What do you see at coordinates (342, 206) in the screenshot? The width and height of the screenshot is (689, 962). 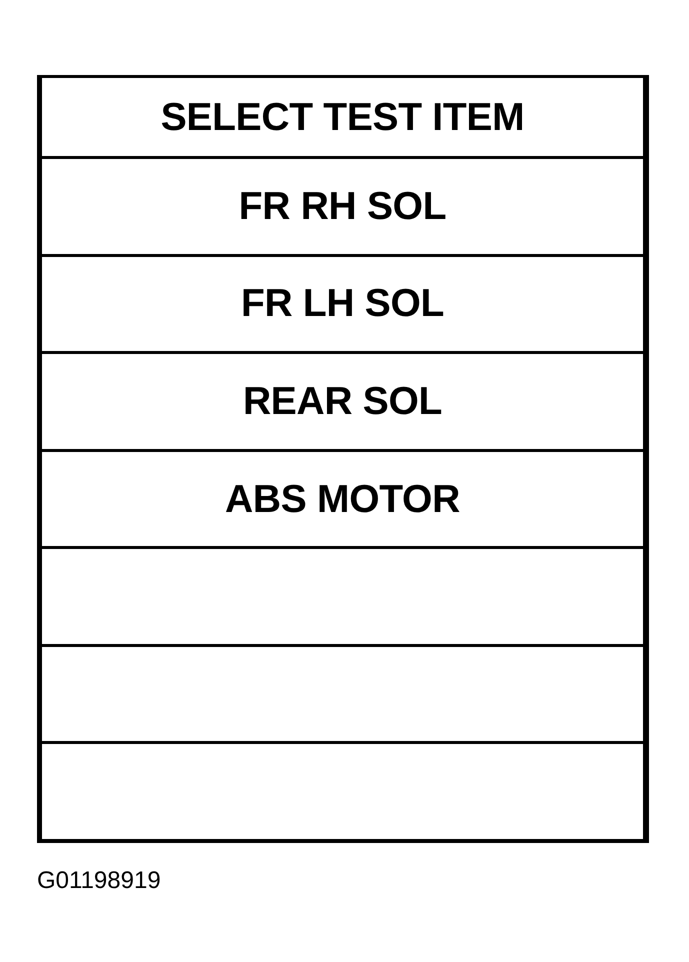 I see `menu-item: FR RH SOL` at bounding box center [342, 206].